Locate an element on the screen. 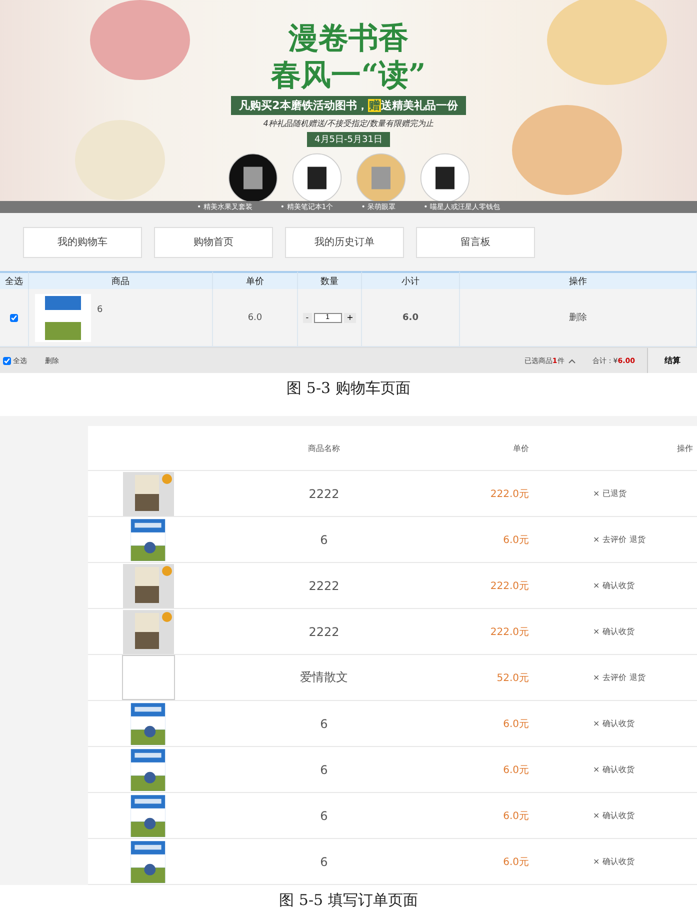 This screenshot has height=919, width=697. figure-caption: 图 5-3 购物车页面 is located at coordinates (348, 388).